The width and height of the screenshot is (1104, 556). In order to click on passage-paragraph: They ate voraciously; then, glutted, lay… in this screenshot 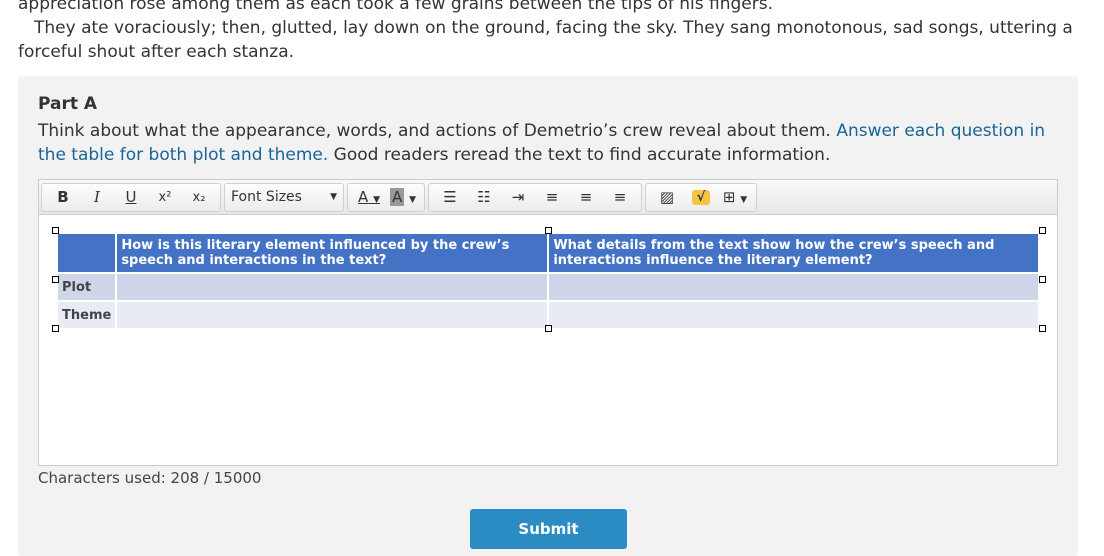, I will do `click(545, 40)`.